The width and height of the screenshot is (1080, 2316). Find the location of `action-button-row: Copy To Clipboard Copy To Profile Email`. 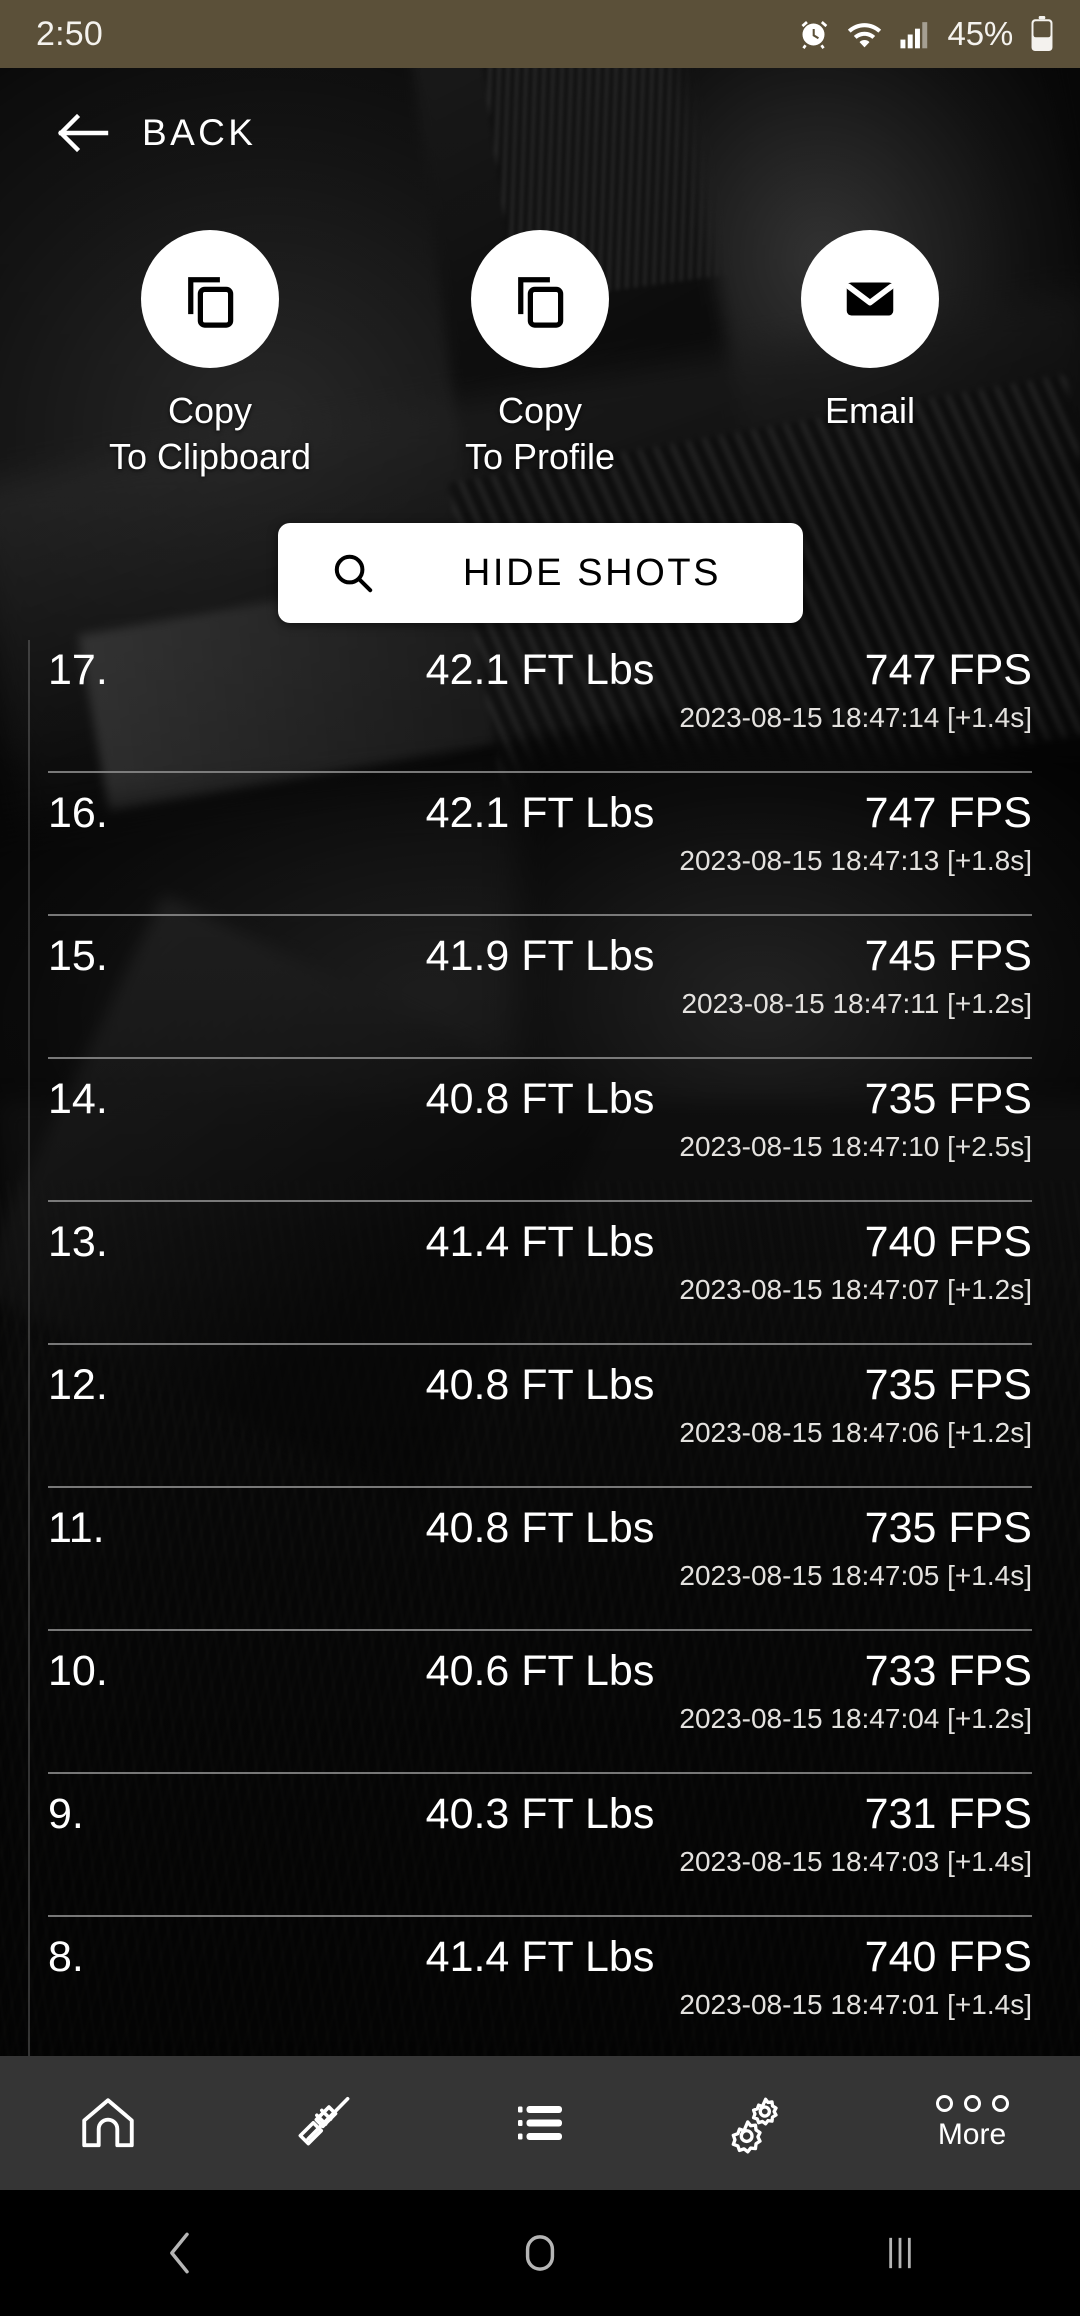

action-button-row: Copy To Clipboard Copy To Profile Email is located at coordinates (540, 355).